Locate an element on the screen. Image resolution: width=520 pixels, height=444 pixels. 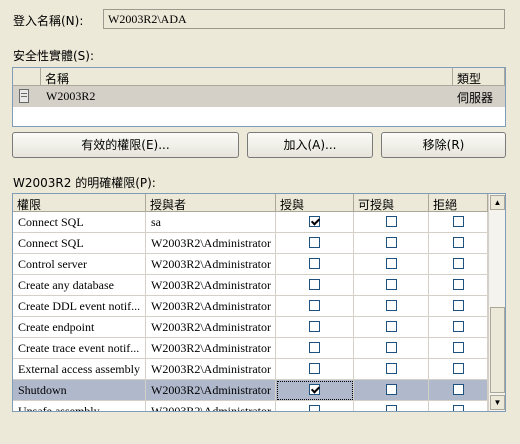
securables-list: 名稱 類型 W2003R2 伺服器 is located at coordinates (259, 97).